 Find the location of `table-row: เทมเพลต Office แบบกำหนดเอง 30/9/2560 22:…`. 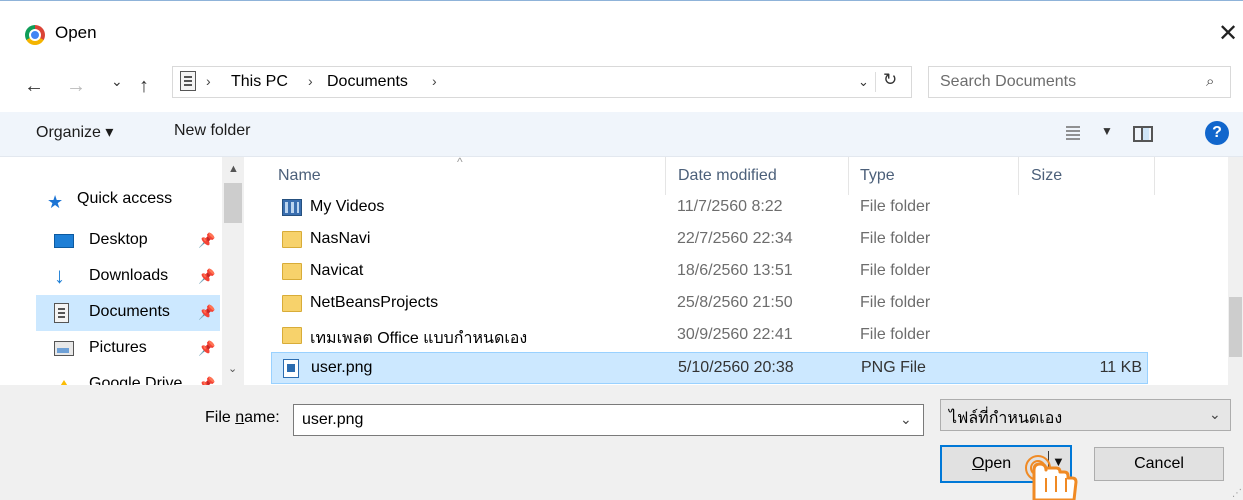

table-row: เทมเพลต Office แบบกำหนดเอง 30/9/2560 22:… is located at coordinates (709, 336).